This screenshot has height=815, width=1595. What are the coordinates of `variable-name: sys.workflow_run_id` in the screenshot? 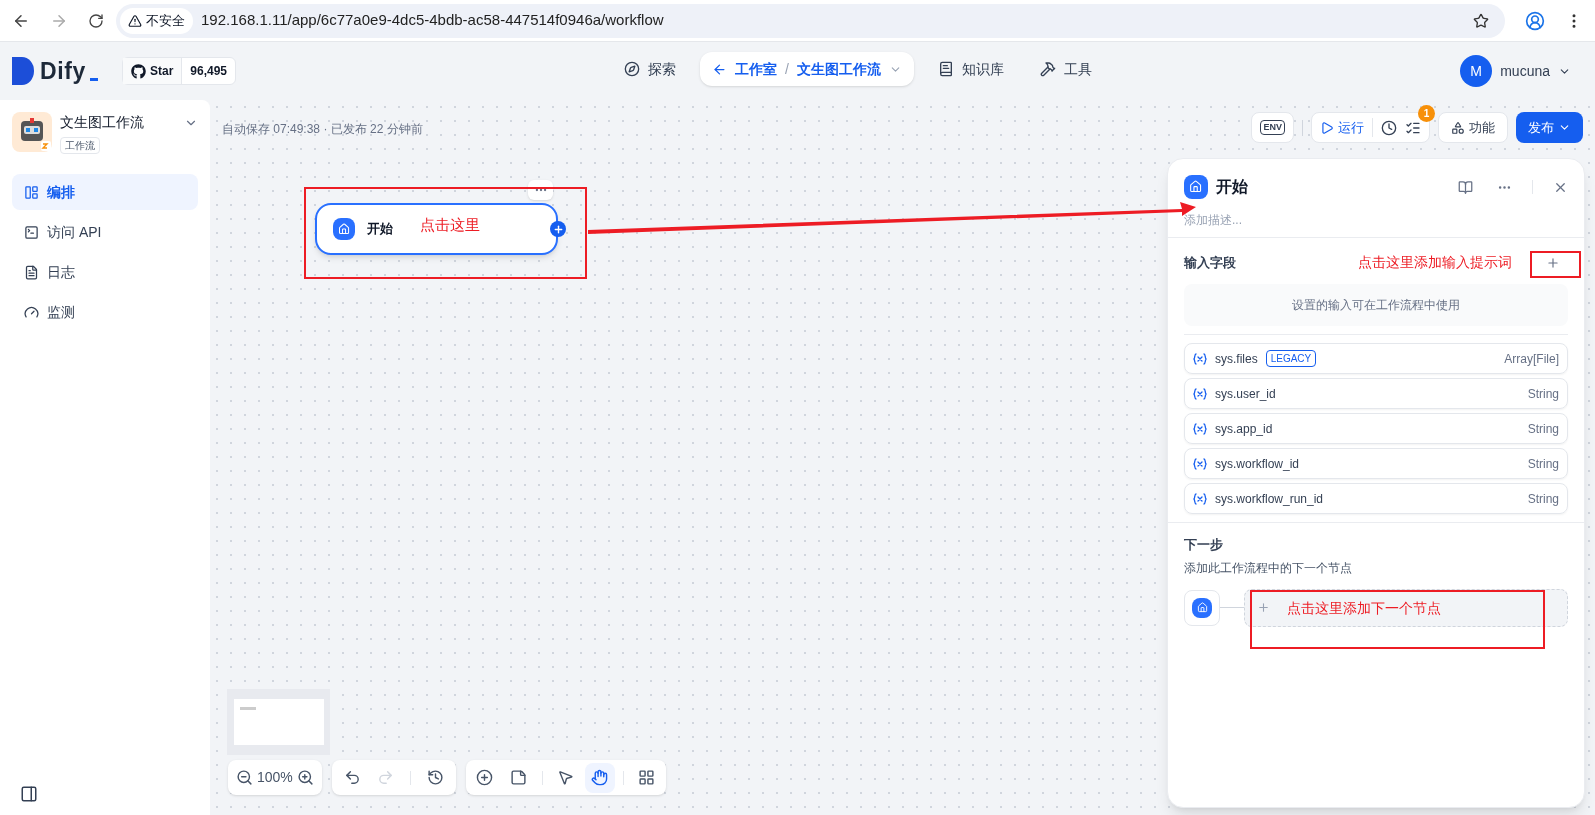 It's located at (1269, 499).